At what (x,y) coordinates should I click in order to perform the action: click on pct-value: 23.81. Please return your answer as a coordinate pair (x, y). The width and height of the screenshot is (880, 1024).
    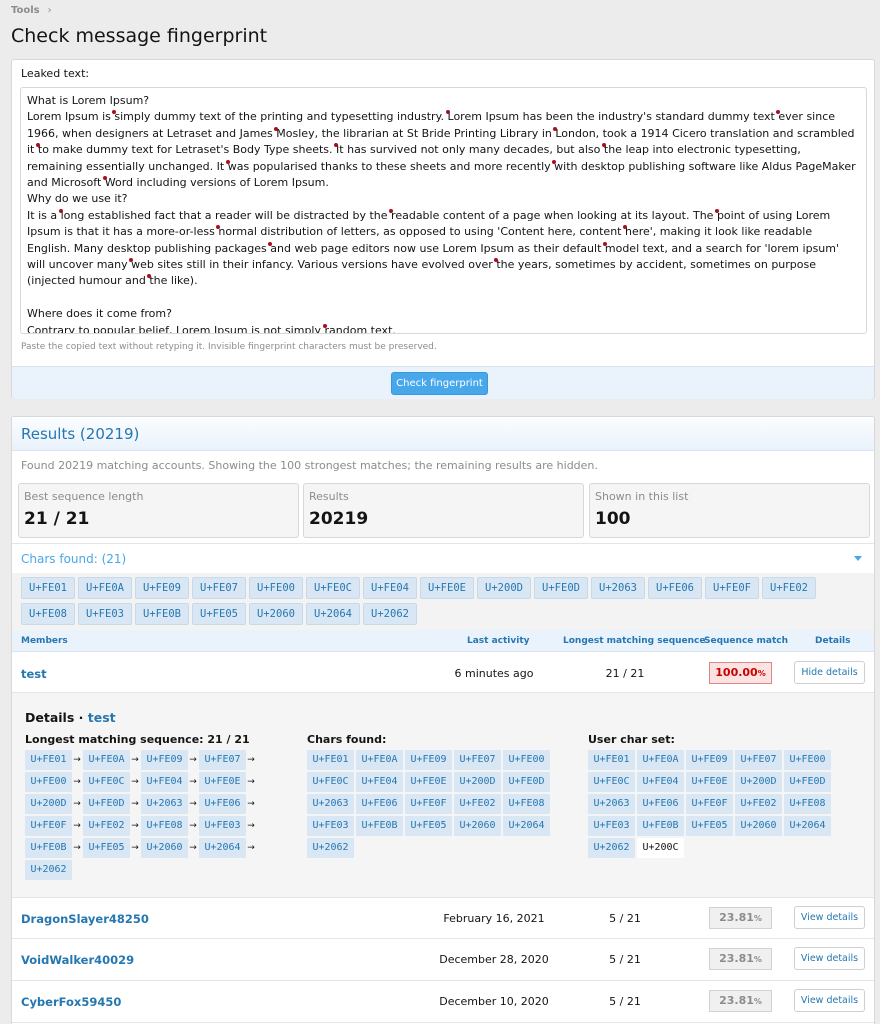
    Looking at the image, I should click on (736, 1000).